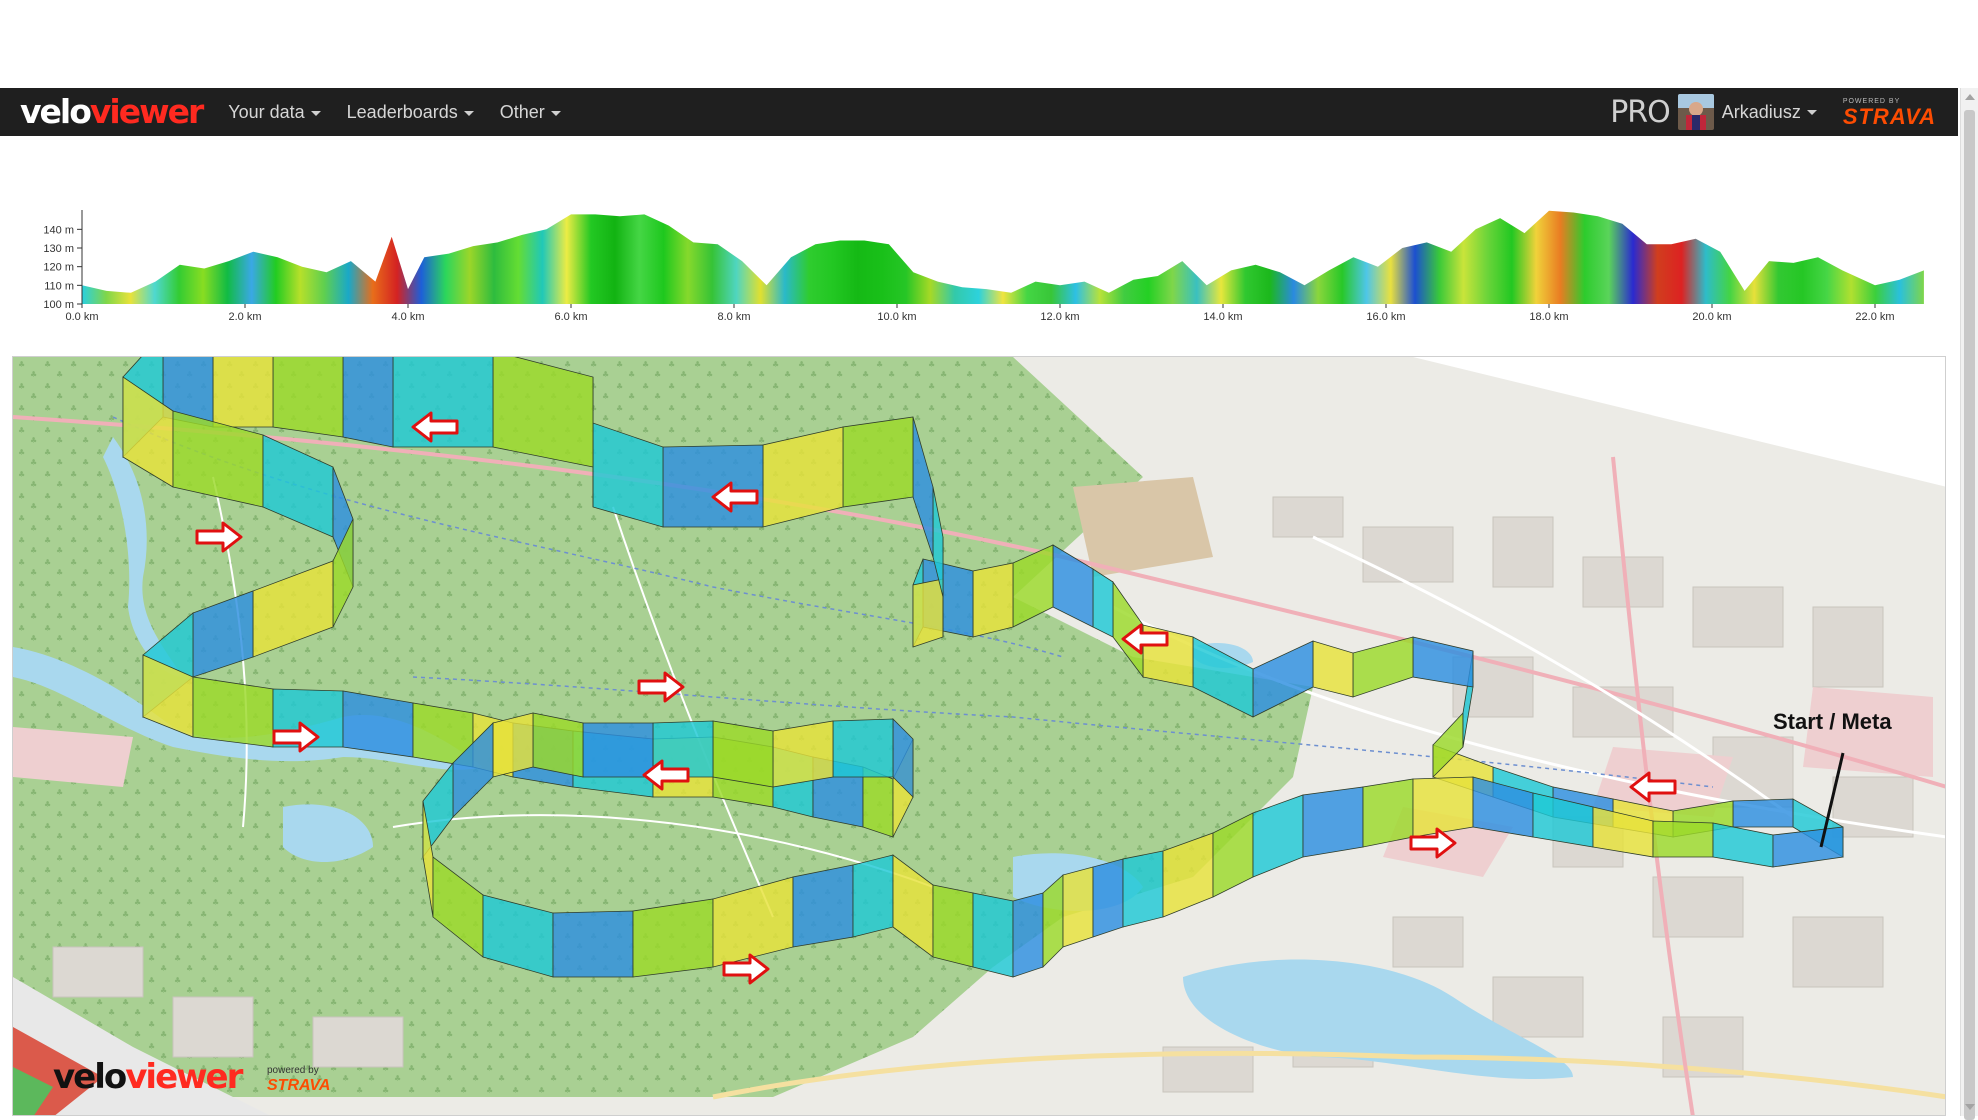 The width and height of the screenshot is (1978, 1120). Describe the element at coordinates (1385, 317) in the screenshot. I see `x-tick-label: 16.0 km` at that location.